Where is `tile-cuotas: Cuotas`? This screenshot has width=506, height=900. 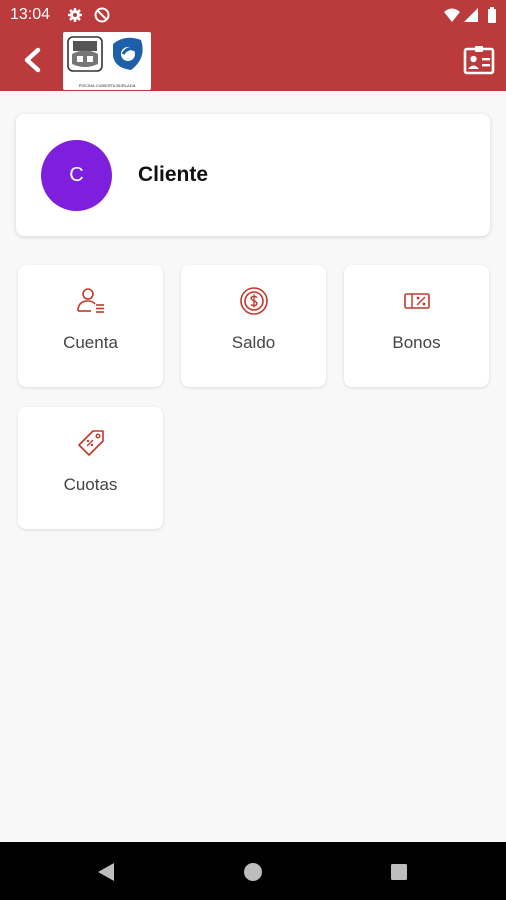 tile-cuotas: Cuotas is located at coordinates (90, 468).